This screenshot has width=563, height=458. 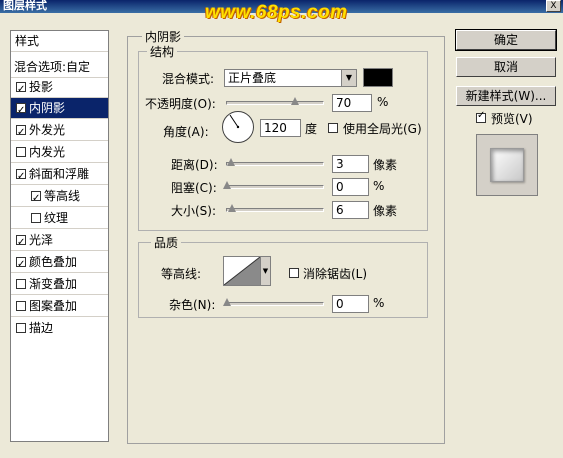 I want to click on opacity-input: 70, so click(x=352, y=103).